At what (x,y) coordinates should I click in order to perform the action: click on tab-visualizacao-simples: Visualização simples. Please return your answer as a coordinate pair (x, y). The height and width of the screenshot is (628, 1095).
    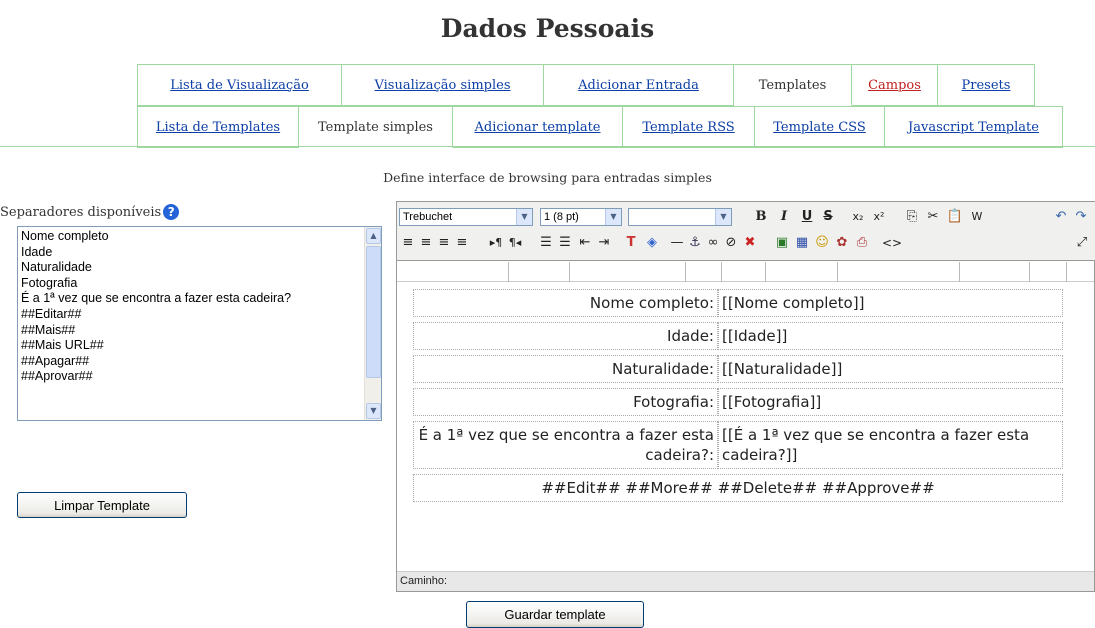
    Looking at the image, I should click on (443, 85).